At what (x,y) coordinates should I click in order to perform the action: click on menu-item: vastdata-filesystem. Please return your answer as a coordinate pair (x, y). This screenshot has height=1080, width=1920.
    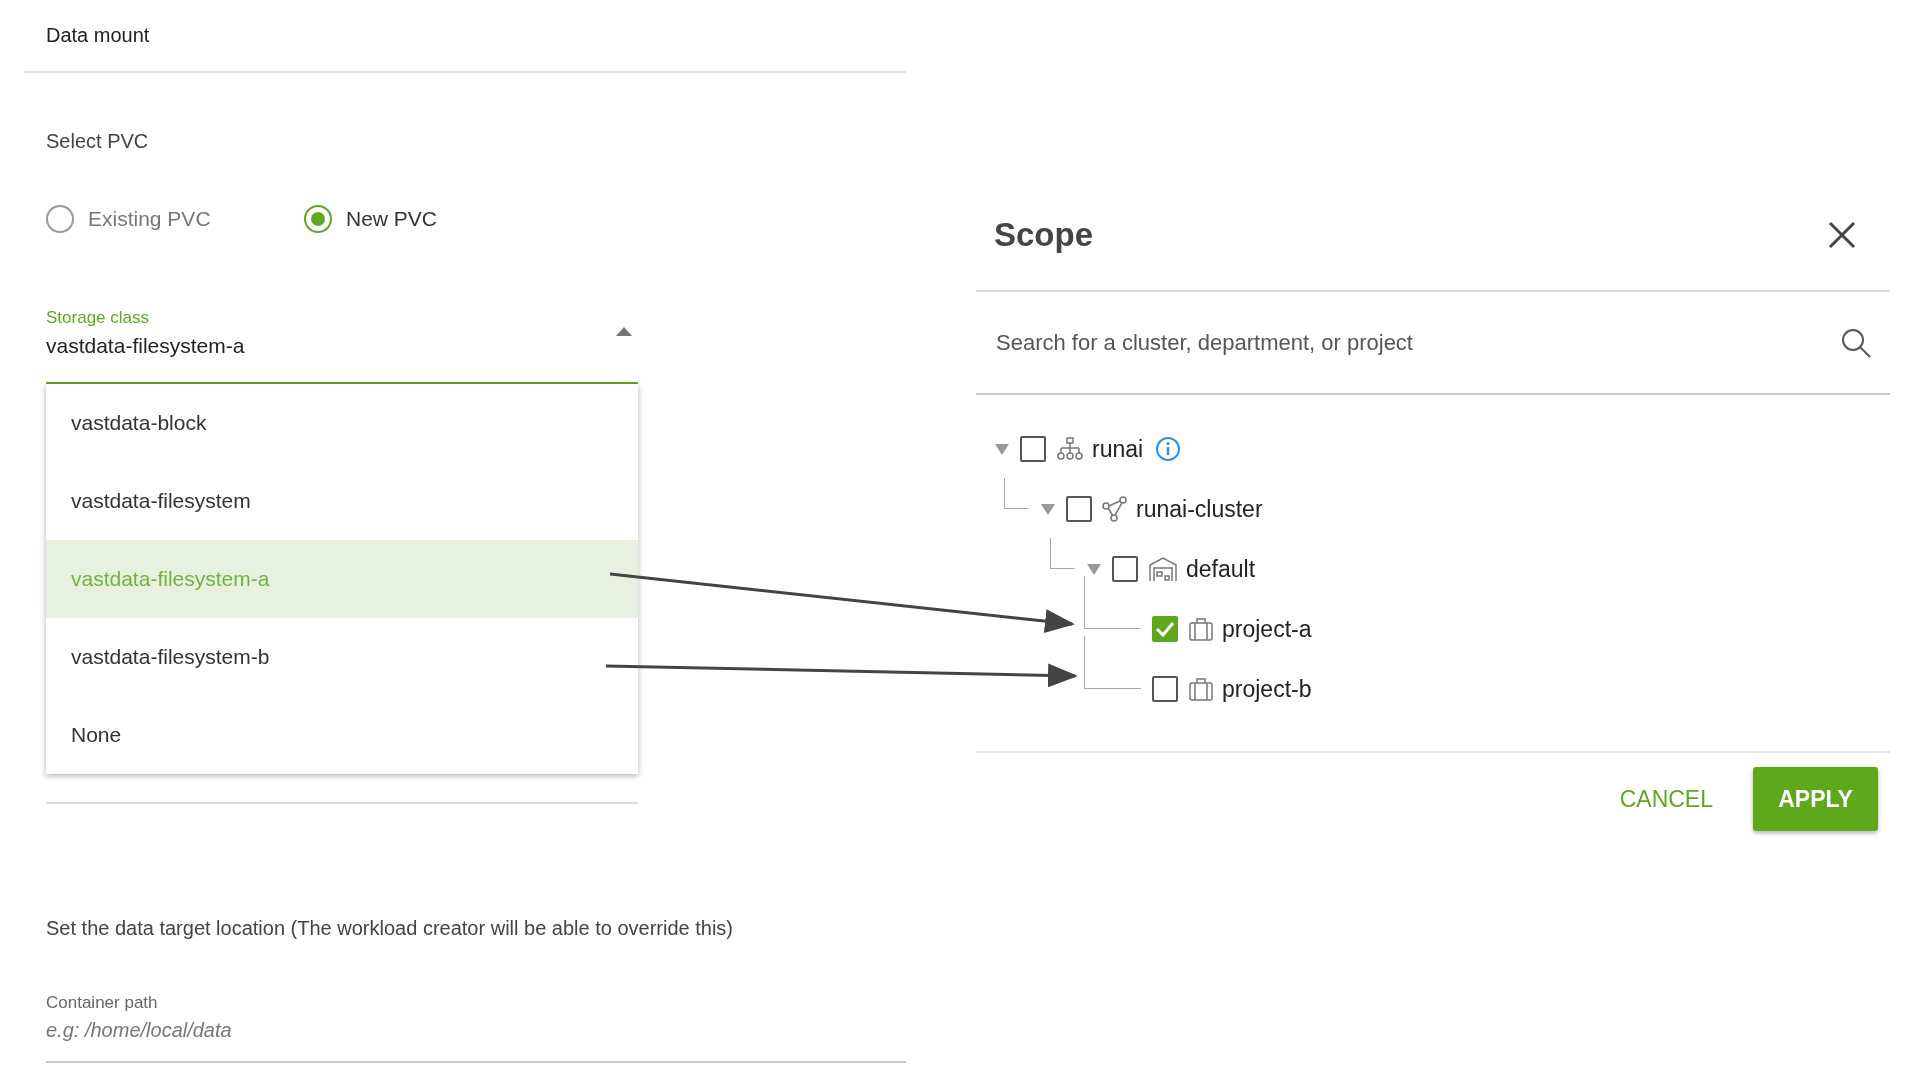
    Looking at the image, I should click on (342, 501).